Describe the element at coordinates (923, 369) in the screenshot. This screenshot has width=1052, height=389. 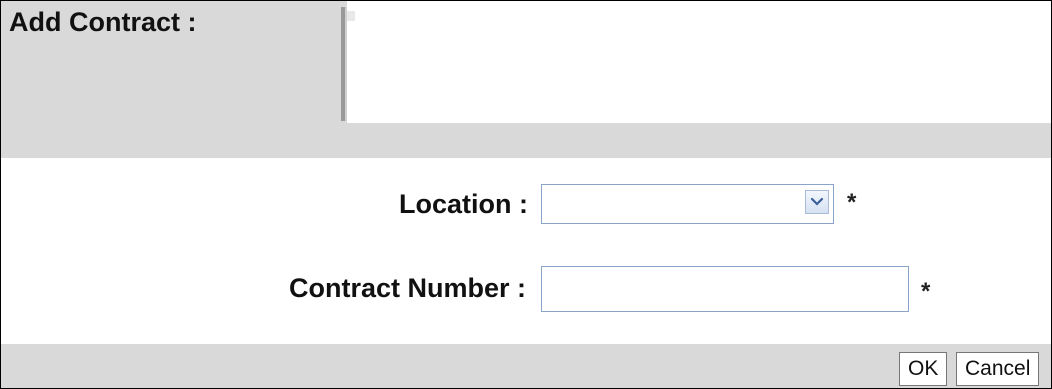
I see `ok-button: OK` at that location.